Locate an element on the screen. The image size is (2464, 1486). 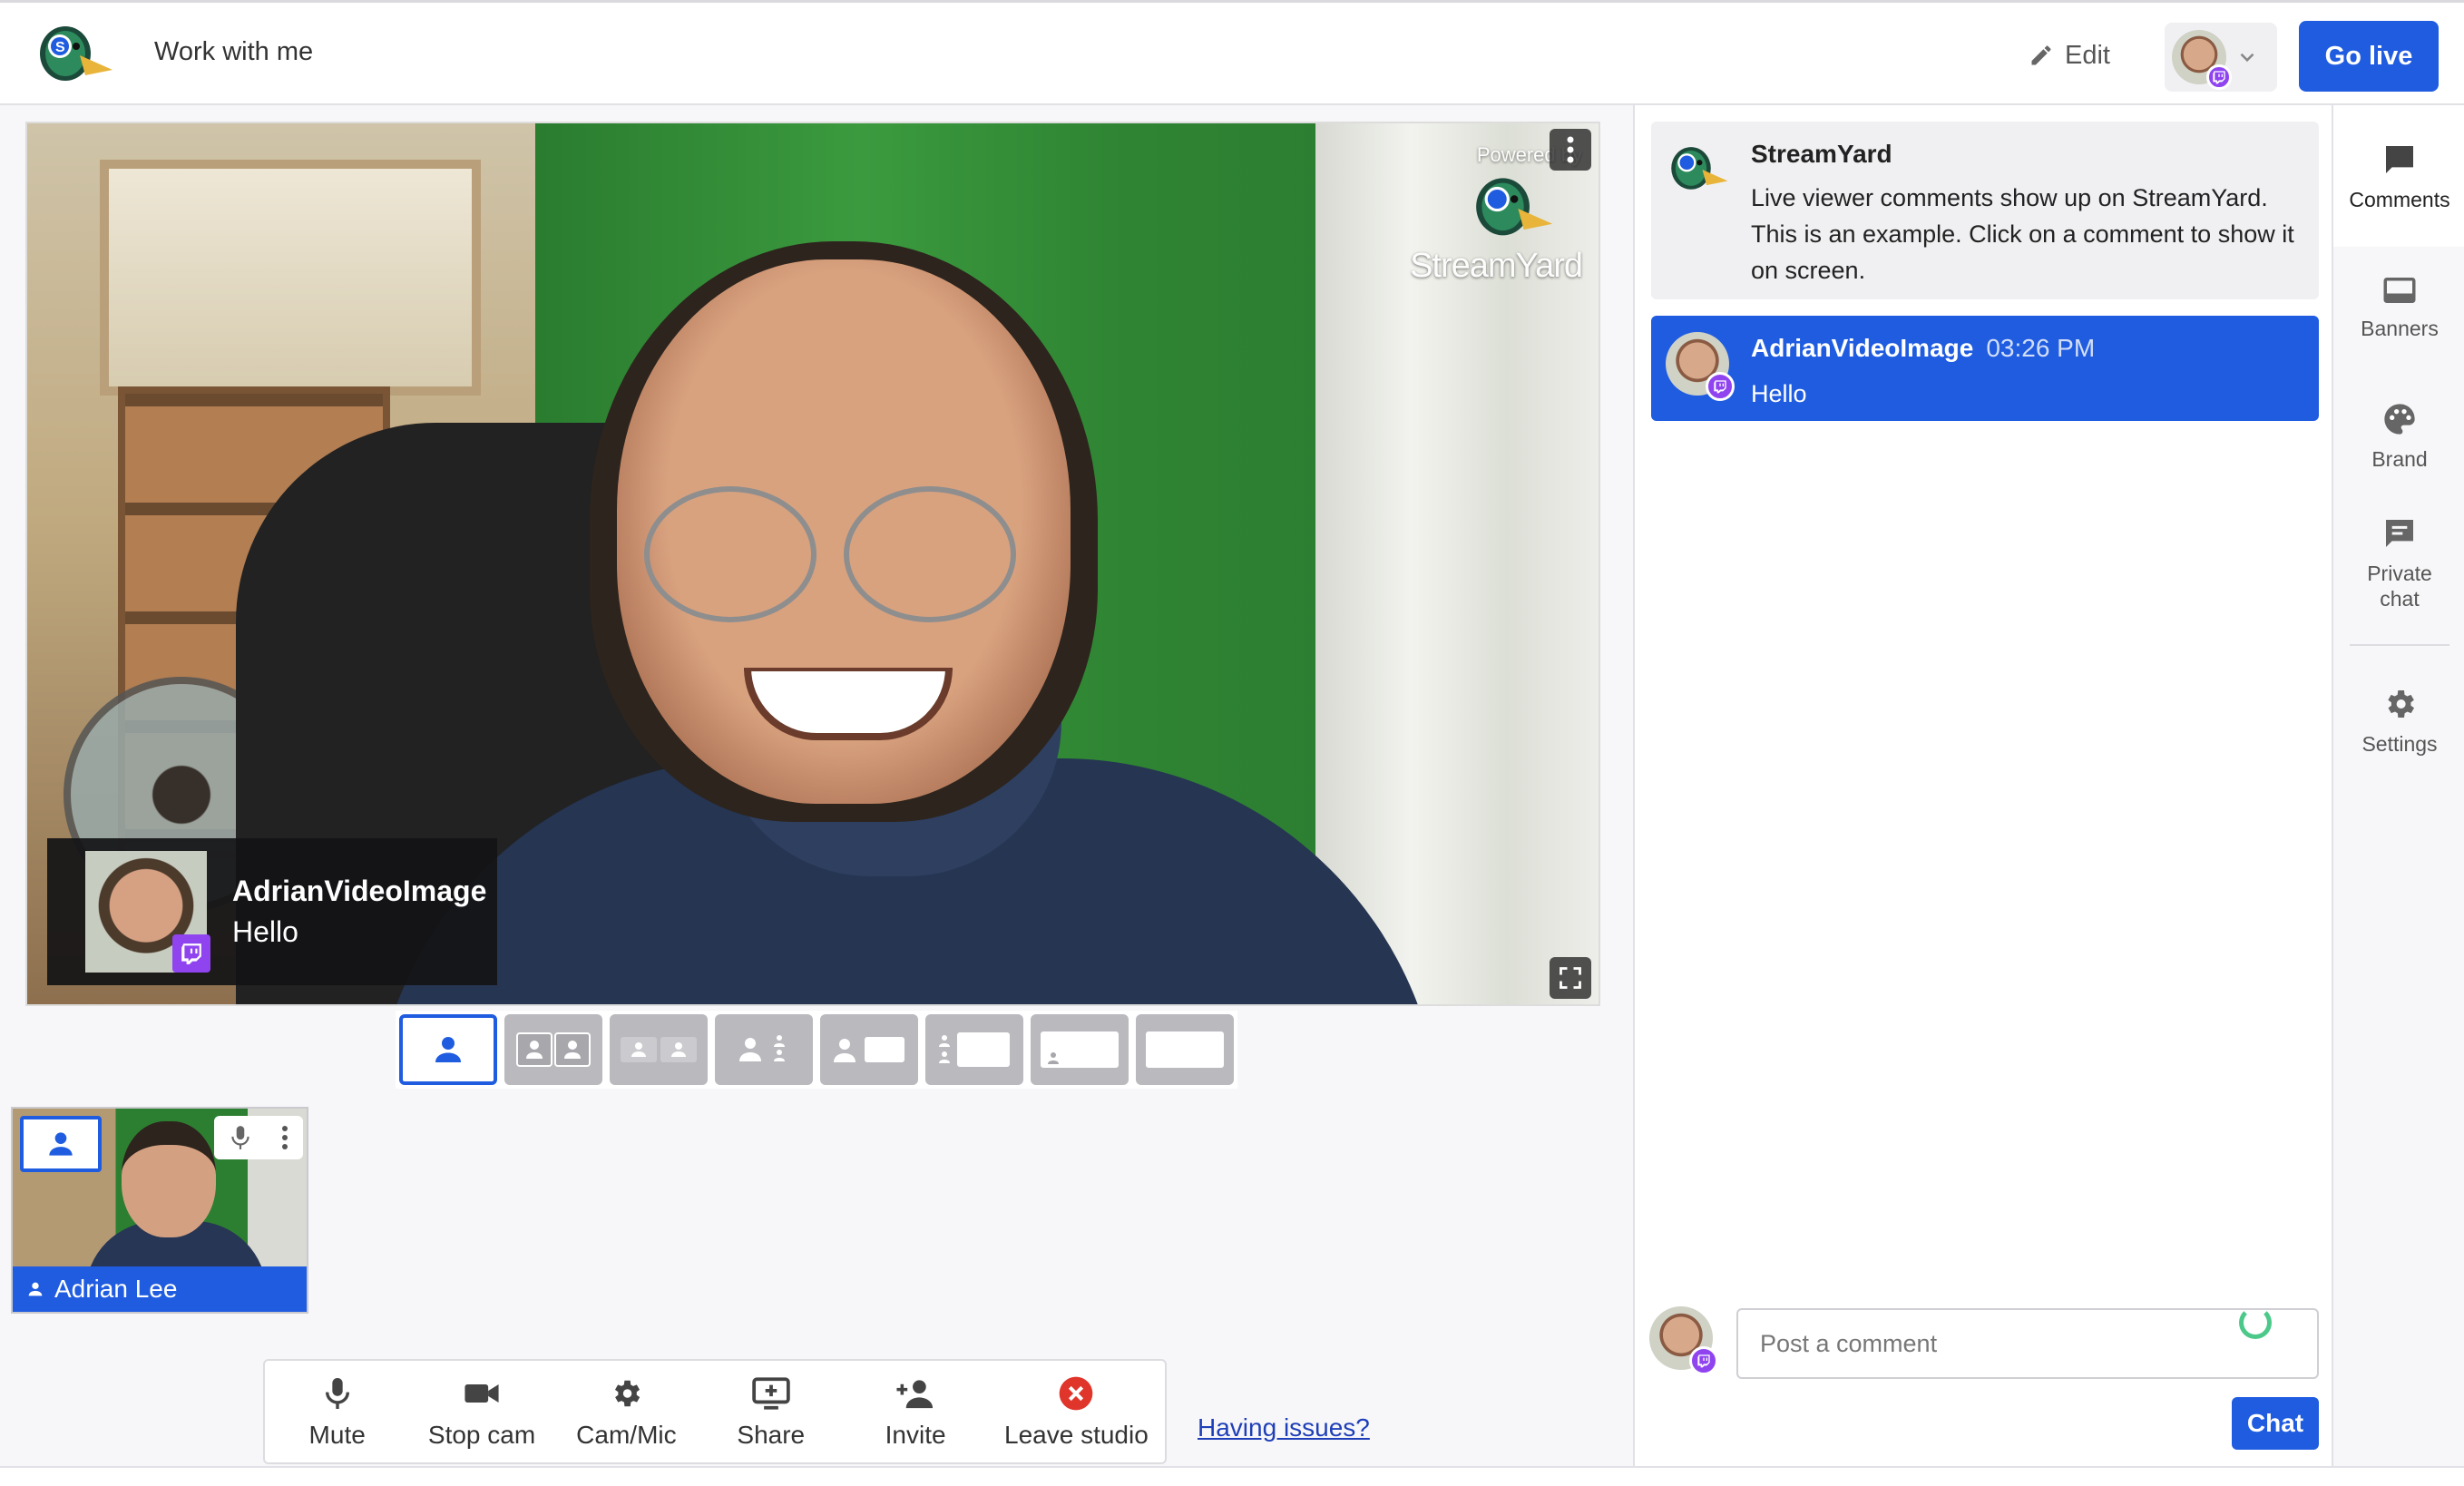
picture-in-picture-icon is located at coordinates (1080, 1049).